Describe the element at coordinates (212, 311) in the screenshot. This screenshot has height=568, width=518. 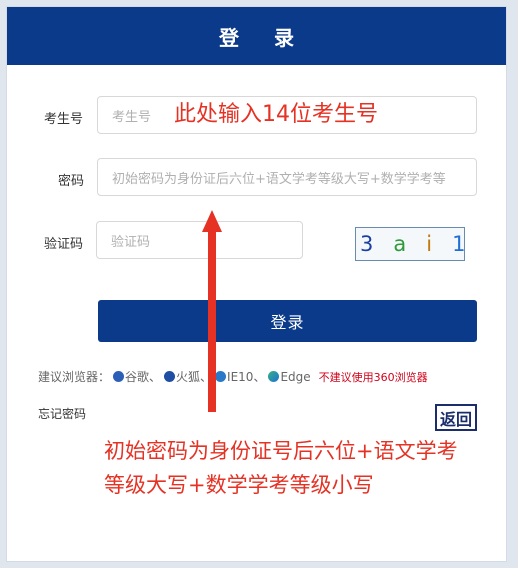
I see `annotation-arrow-shape` at that location.